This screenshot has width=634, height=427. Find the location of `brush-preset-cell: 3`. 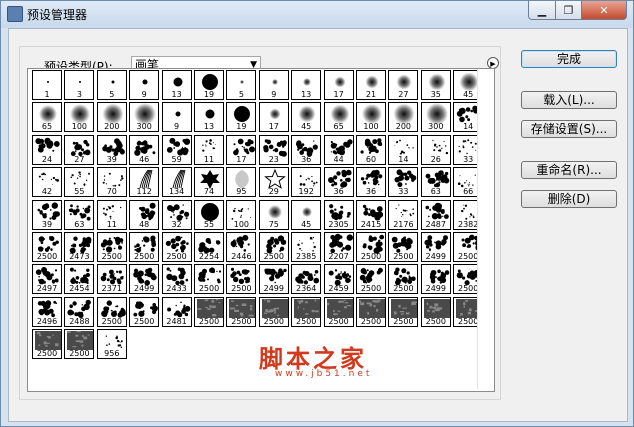

brush-preset-cell: 3 is located at coordinates (79, 85).